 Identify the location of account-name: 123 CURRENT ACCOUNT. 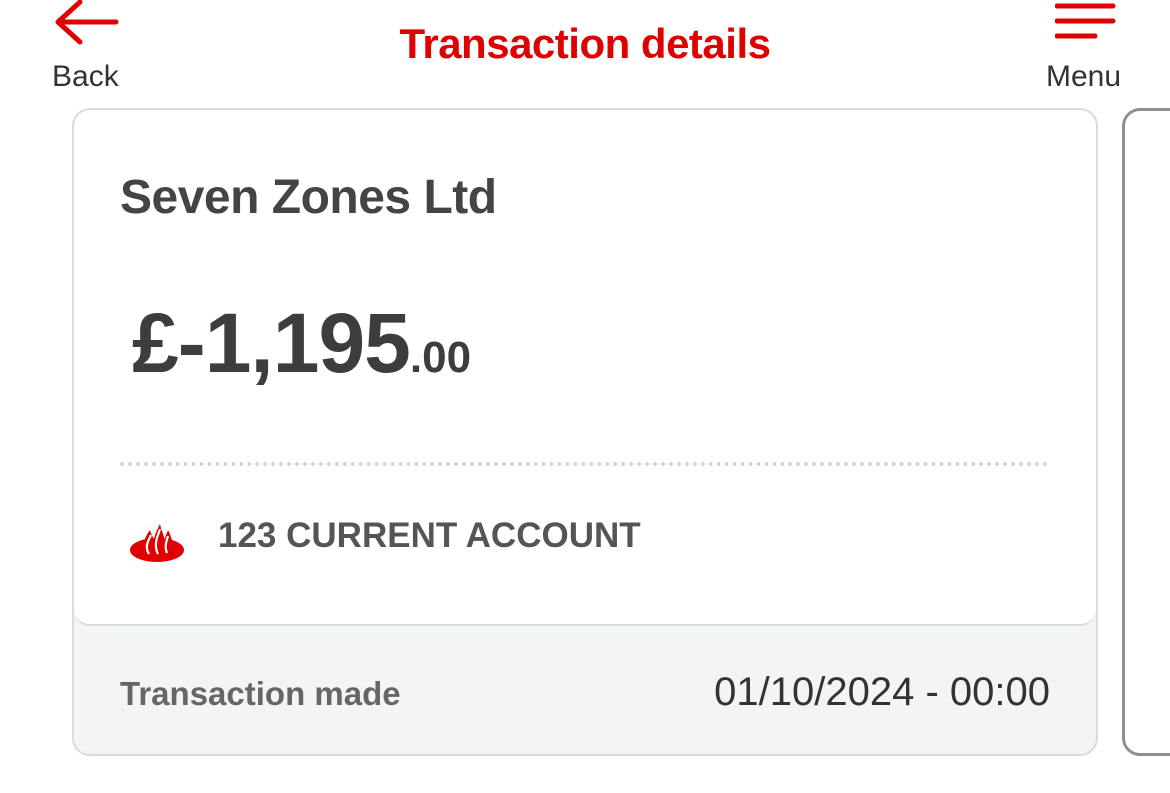
(429, 535).